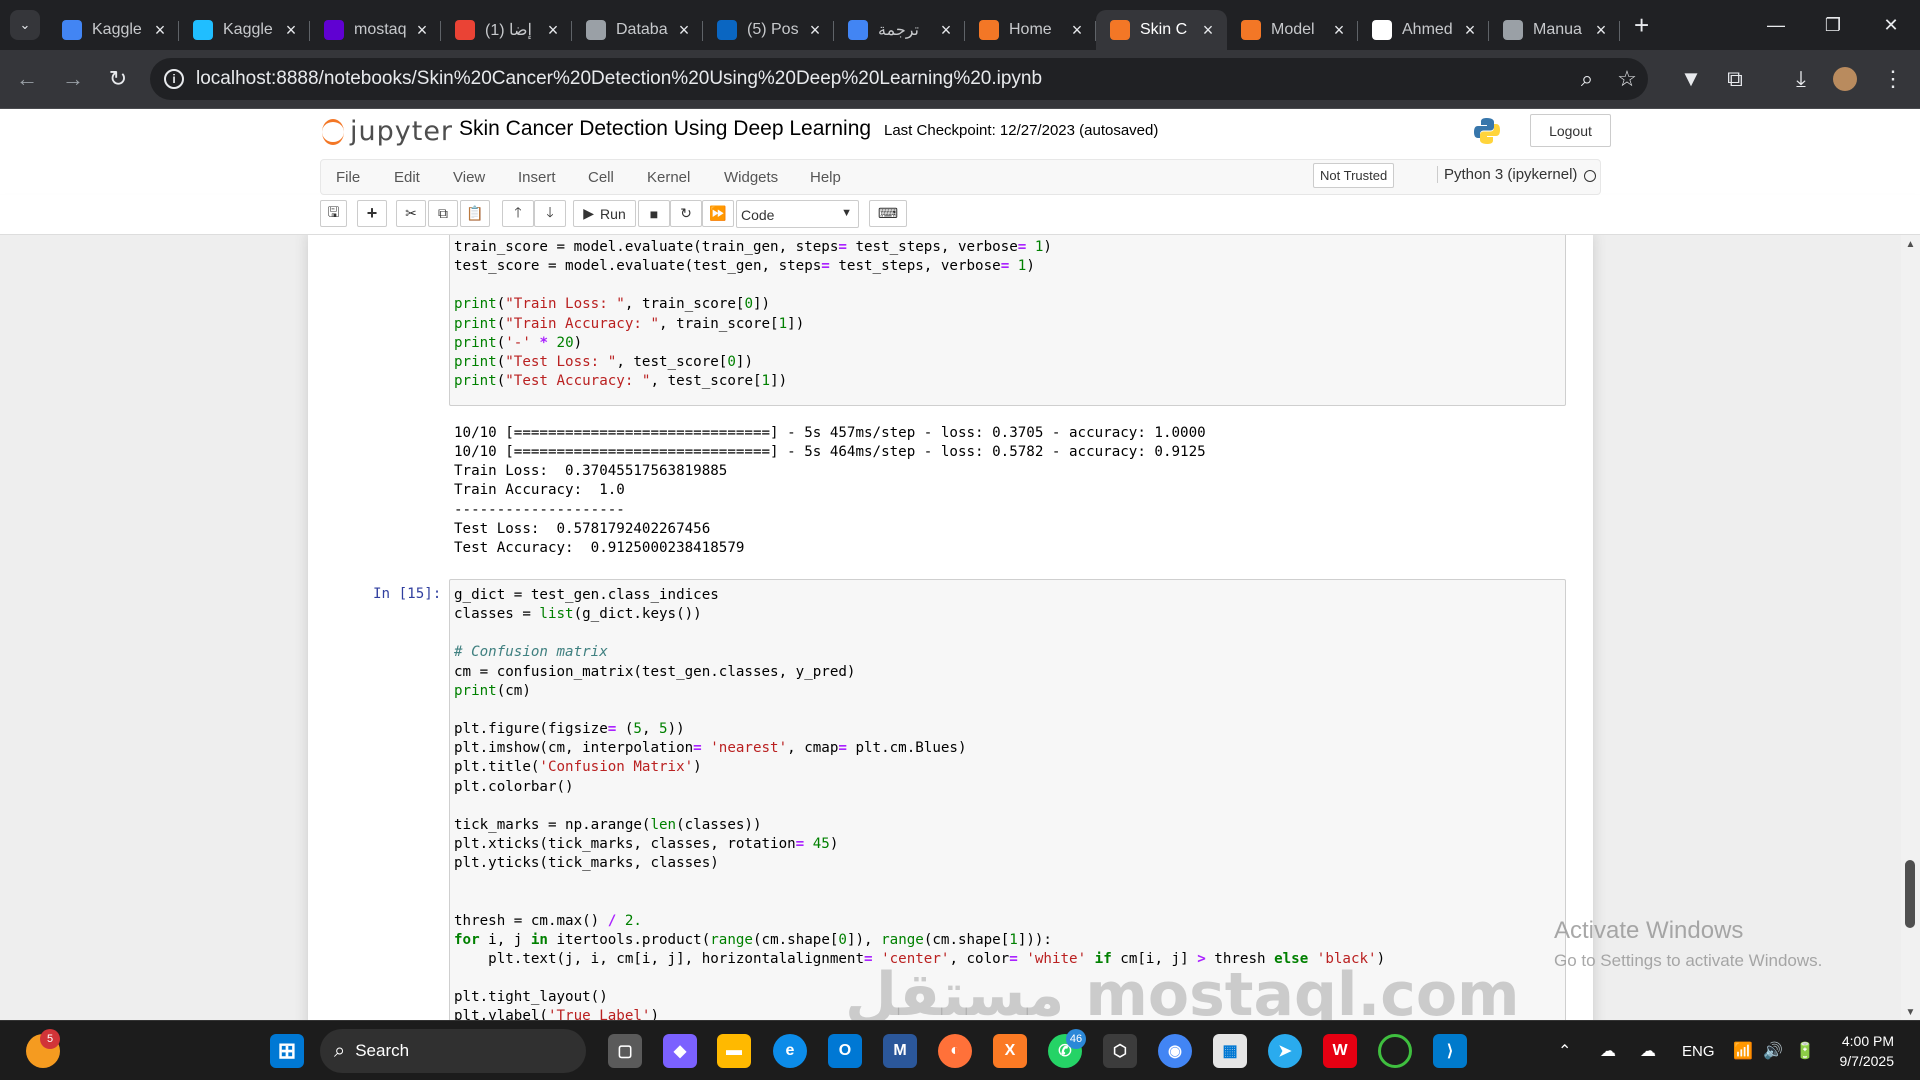  I want to click on insert-cell-icon: +, so click(372, 213).